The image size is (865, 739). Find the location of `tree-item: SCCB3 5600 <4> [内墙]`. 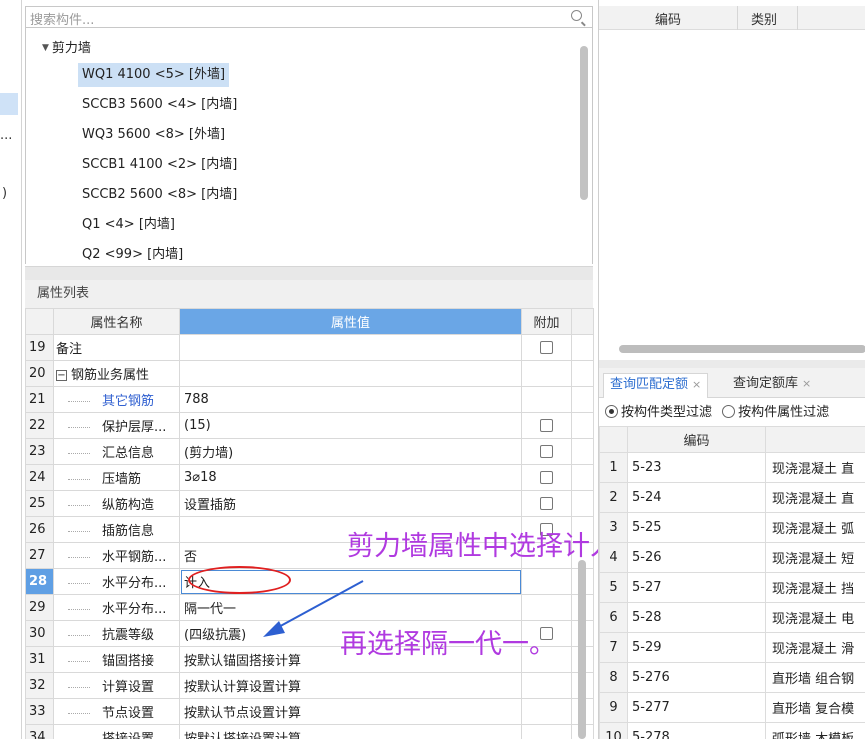

tree-item: SCCB3 5600 <4> [内墙] is located at coordinates (159, 105).